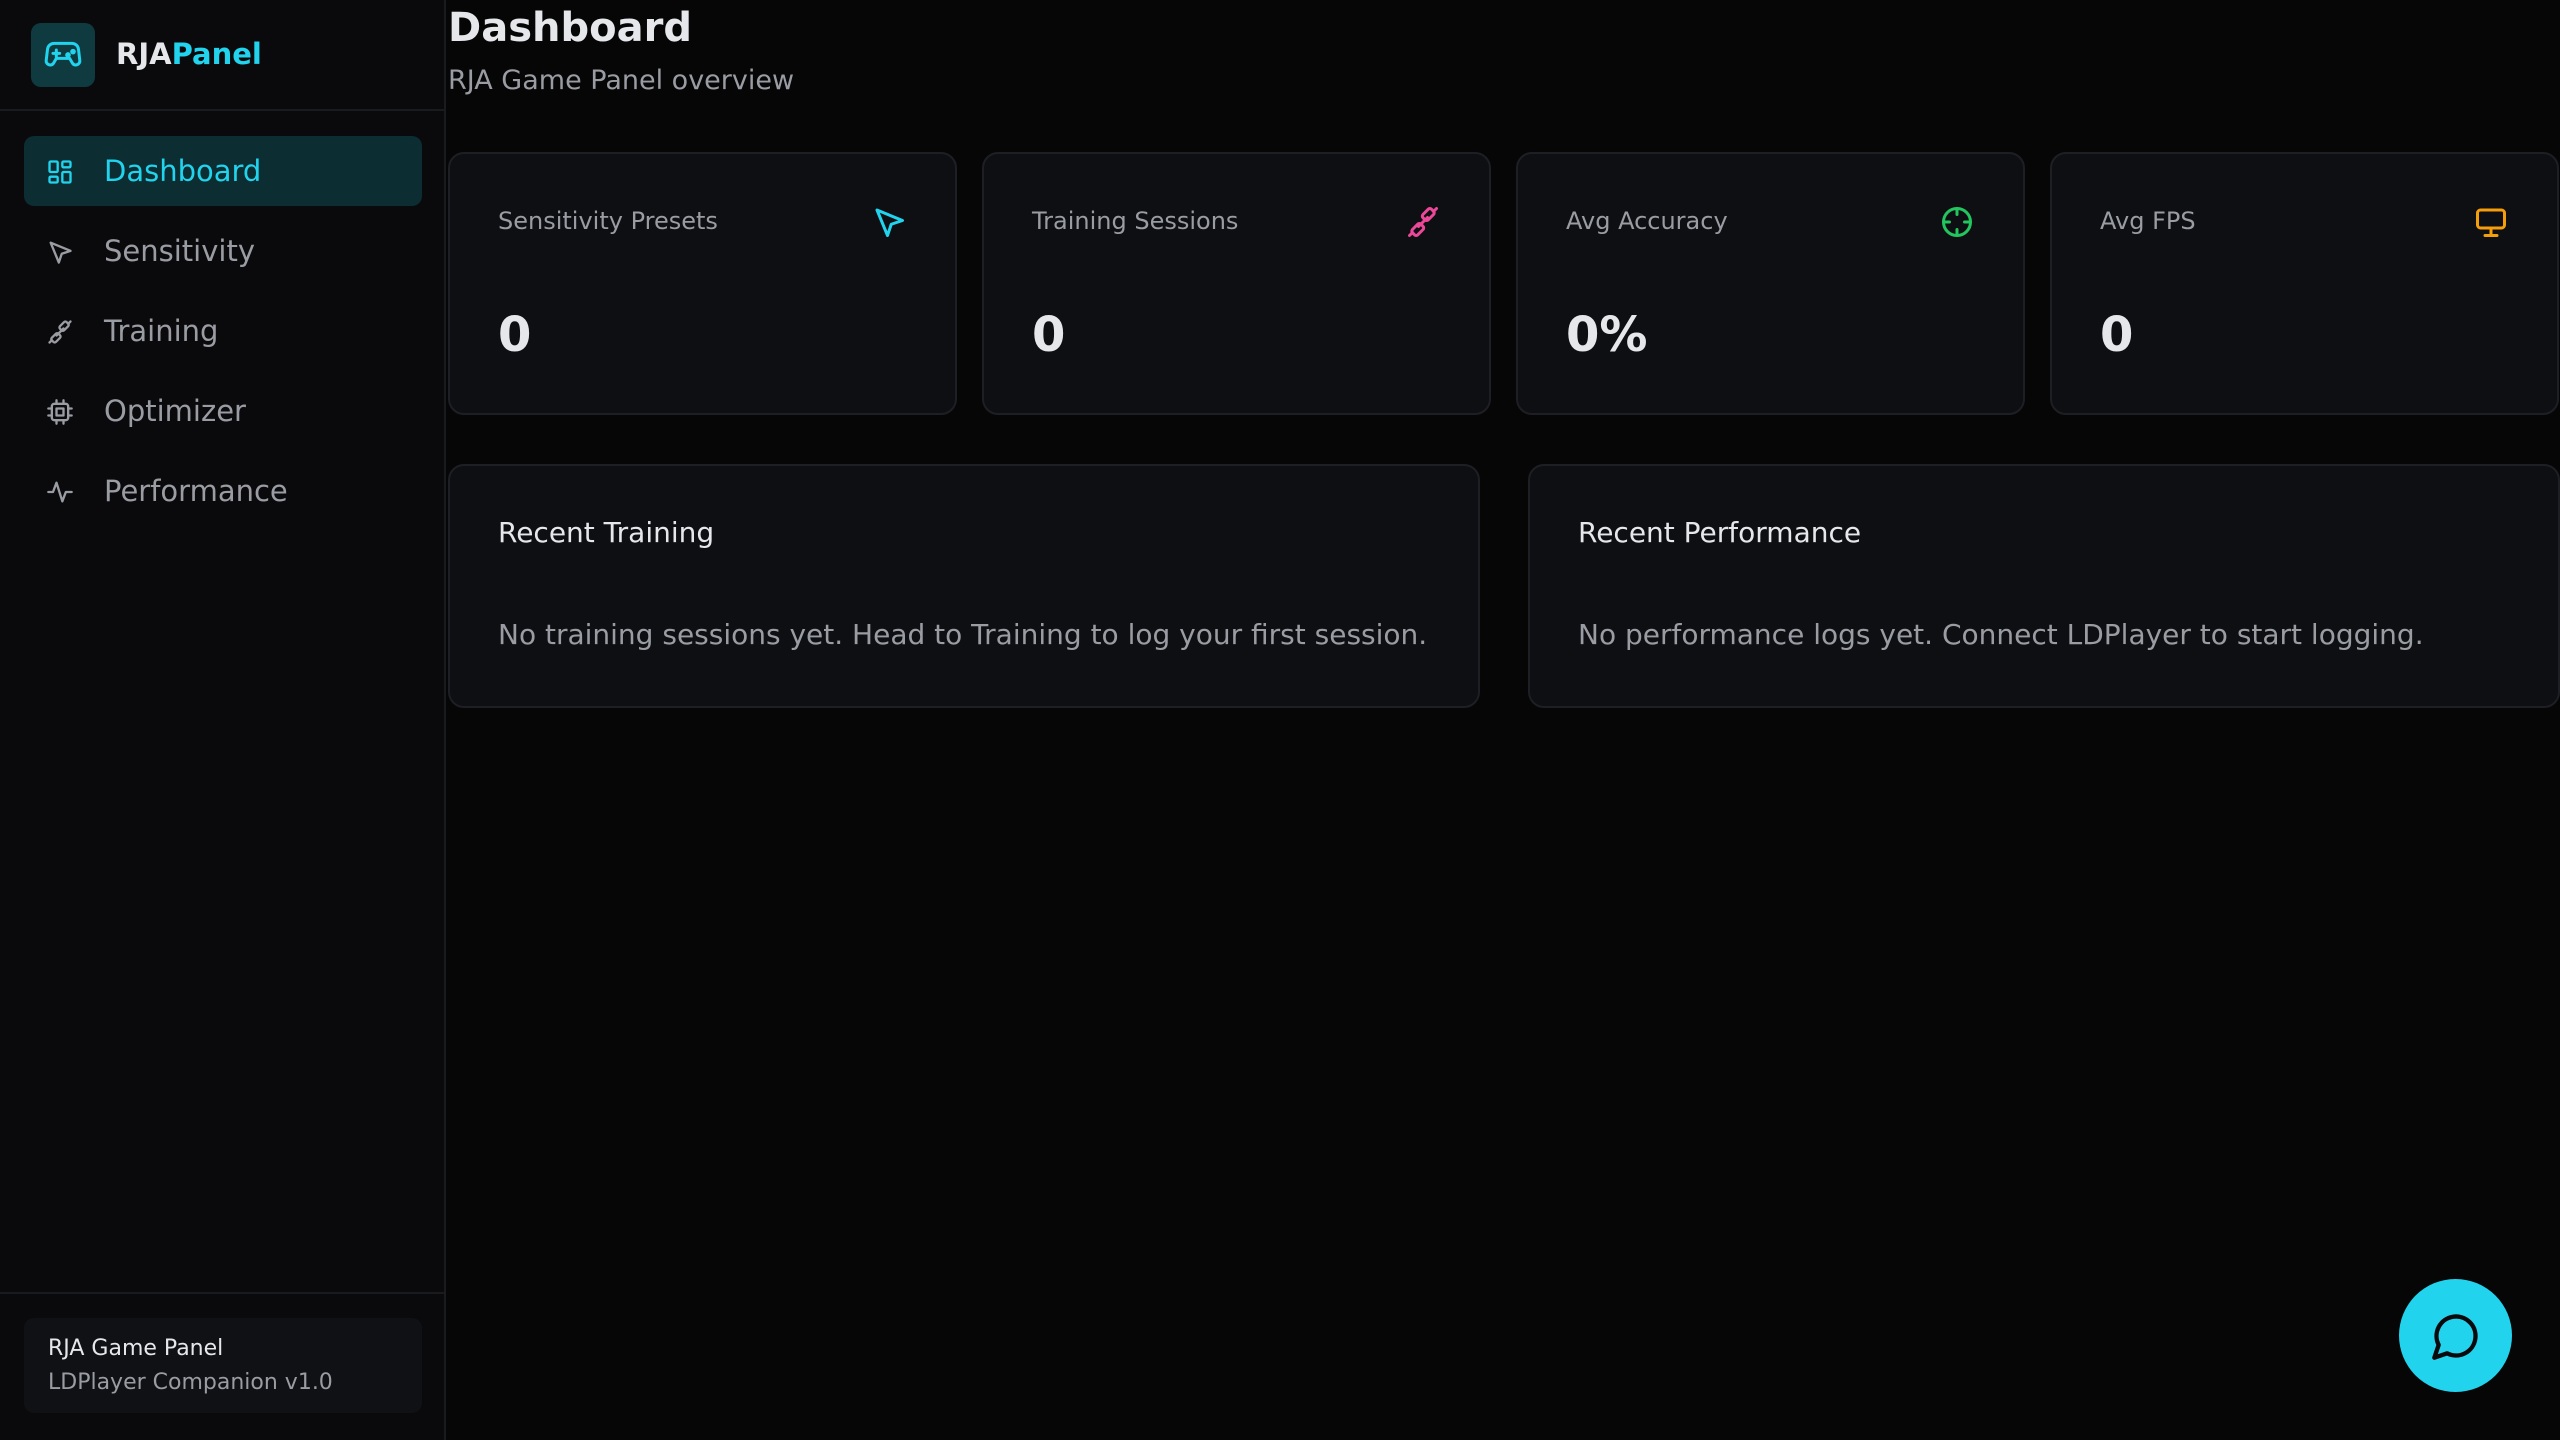 This screenshot has height=1440, width=2560. I want to click on sidebar-item-label: Optimizer, so click(175, 411).